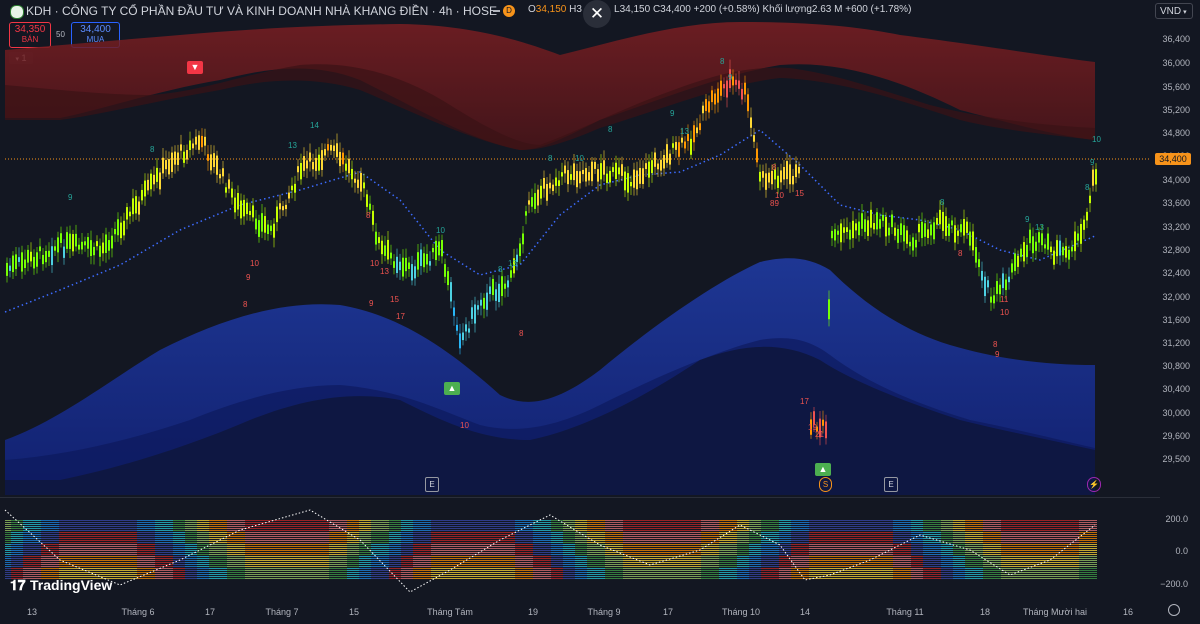  I want to click on buy-signal-icon: ▲, so click(452, 388).